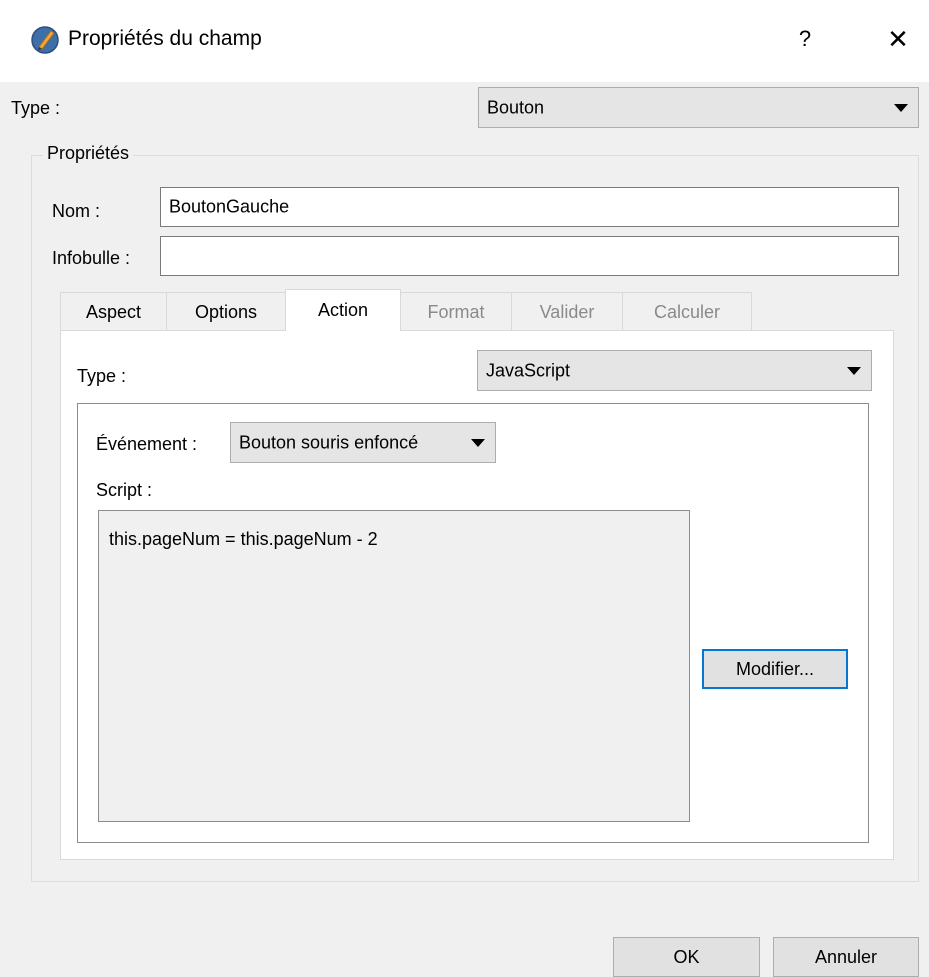  Describe the element at coordinates (165, 38) in the screenshot. I see `window-title: Propriétés du champ` at that location.